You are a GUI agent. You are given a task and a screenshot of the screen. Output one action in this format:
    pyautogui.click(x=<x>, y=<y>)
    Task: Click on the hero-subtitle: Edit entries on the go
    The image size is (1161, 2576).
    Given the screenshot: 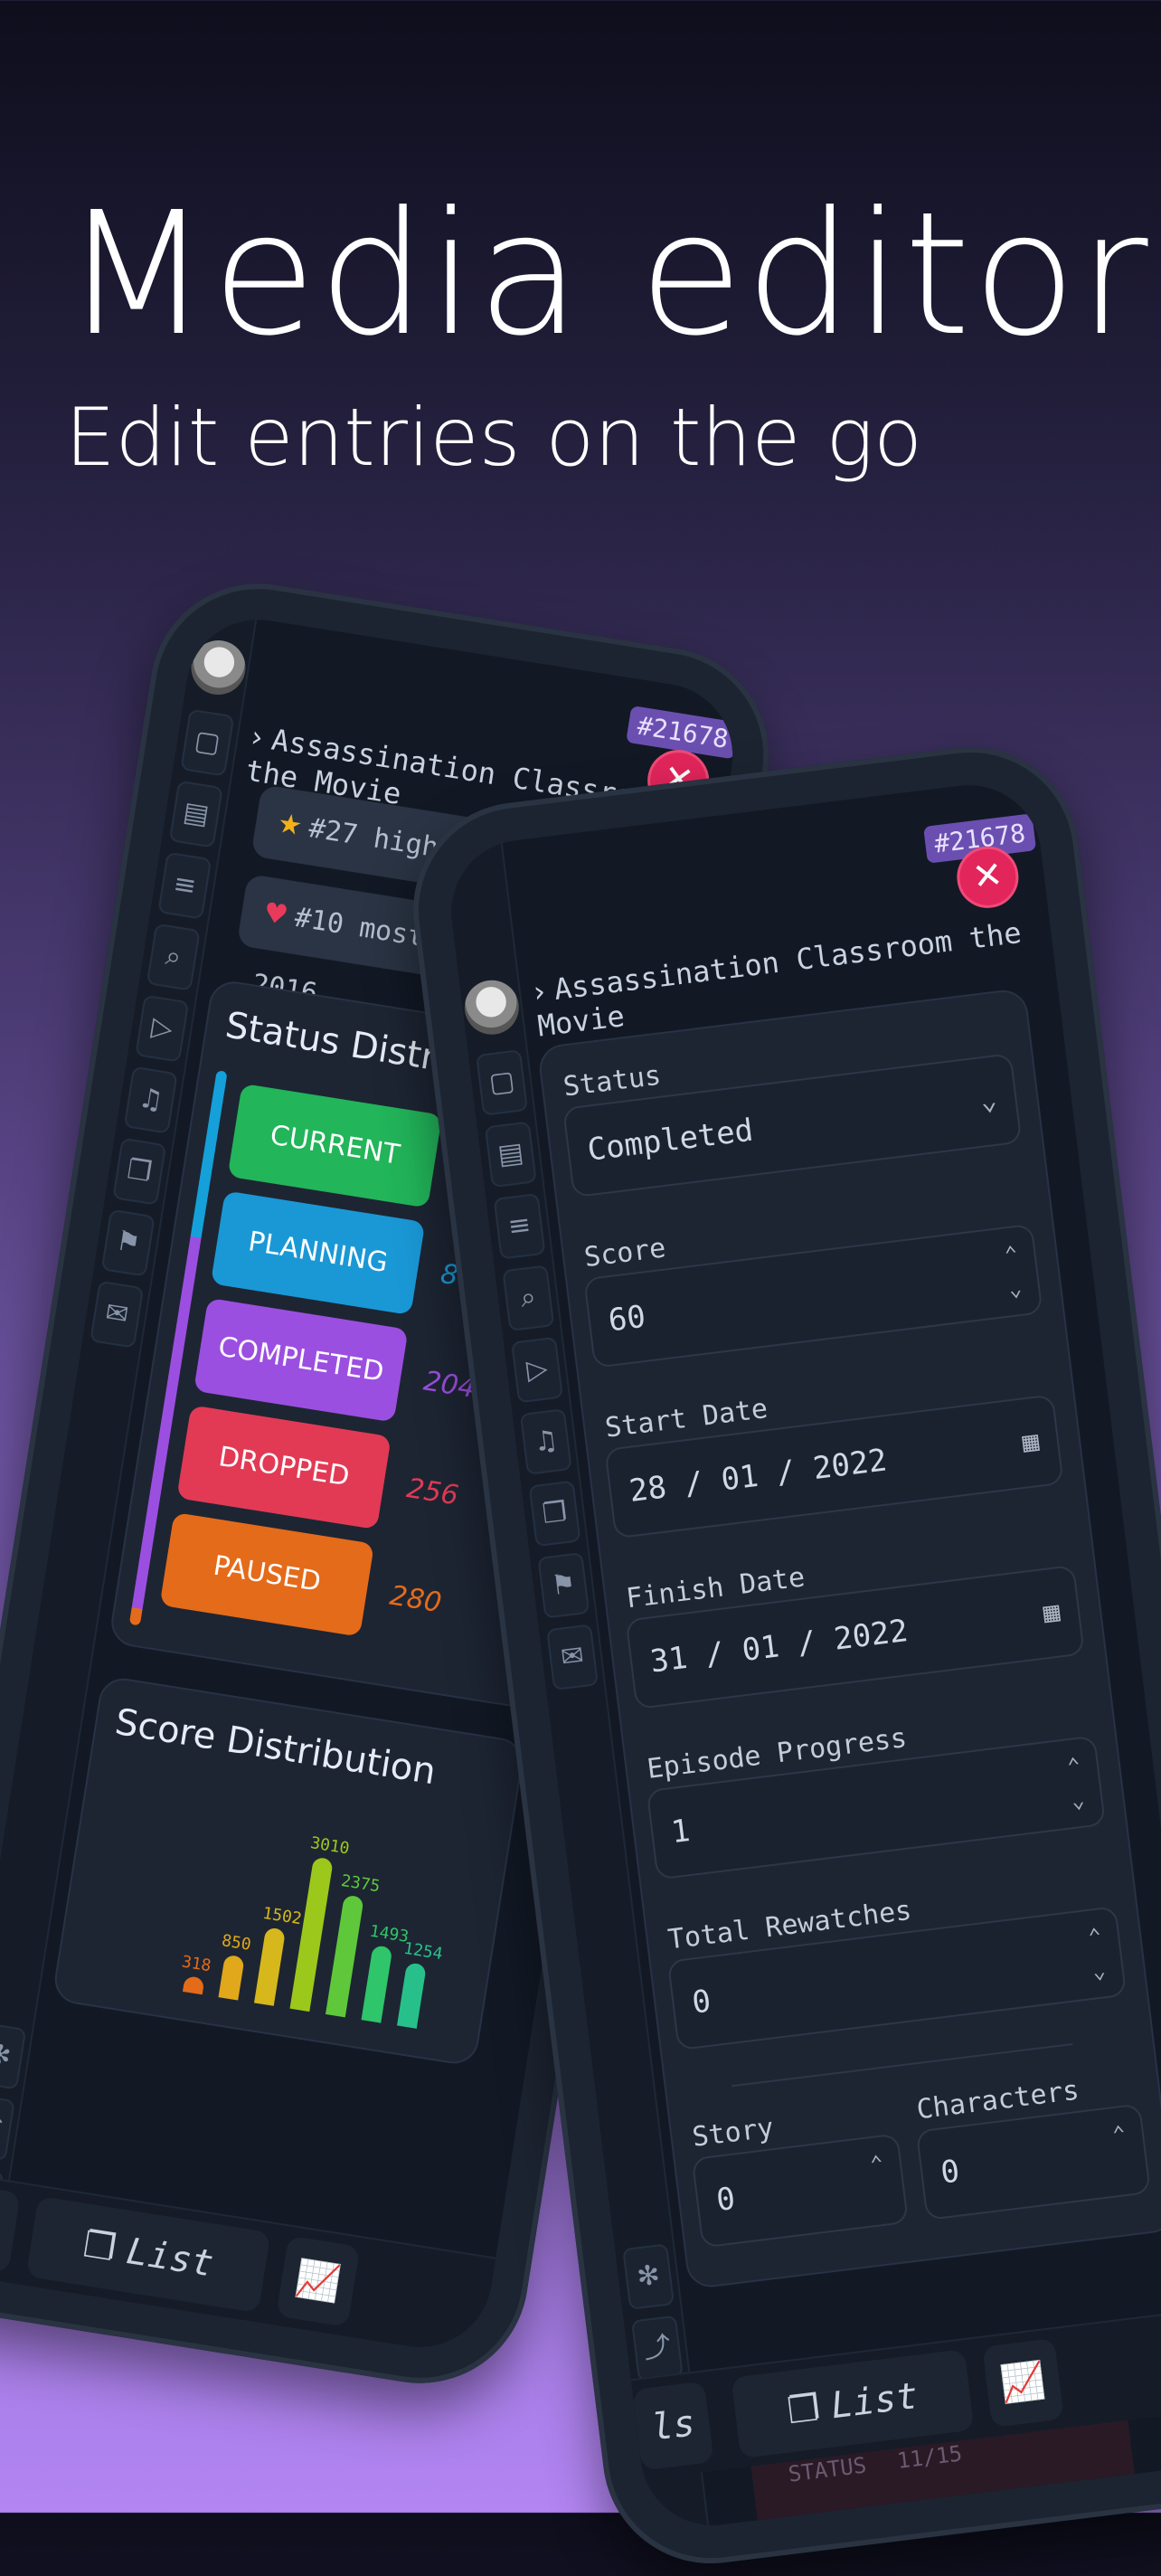 What is the action you would take?
    pyautogui.click(x=494, y=437)
    